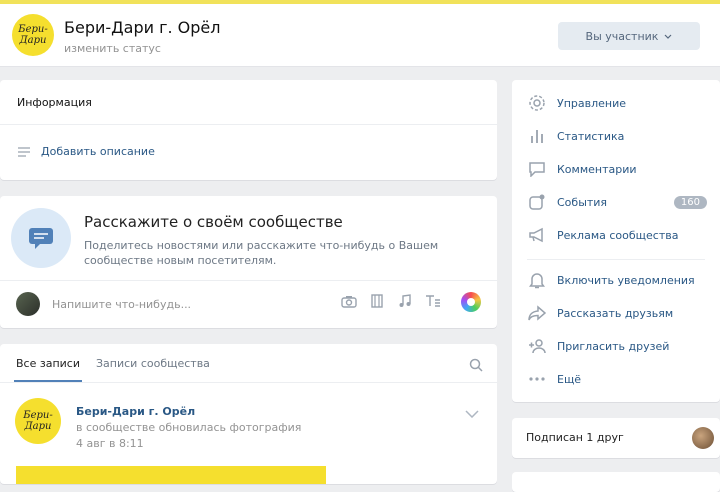  I want to click on menu-item-stats: Статистика, so click(617, 136).